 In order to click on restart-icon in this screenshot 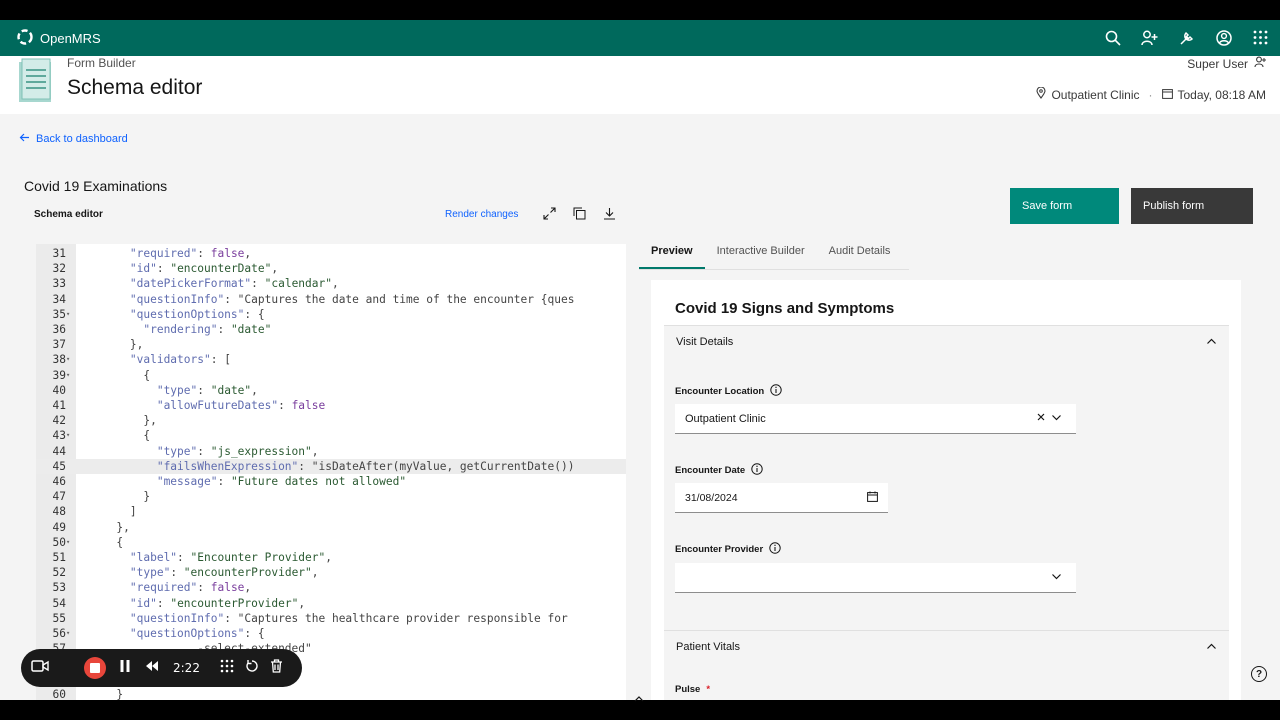, I will do `click(252, 666)`.